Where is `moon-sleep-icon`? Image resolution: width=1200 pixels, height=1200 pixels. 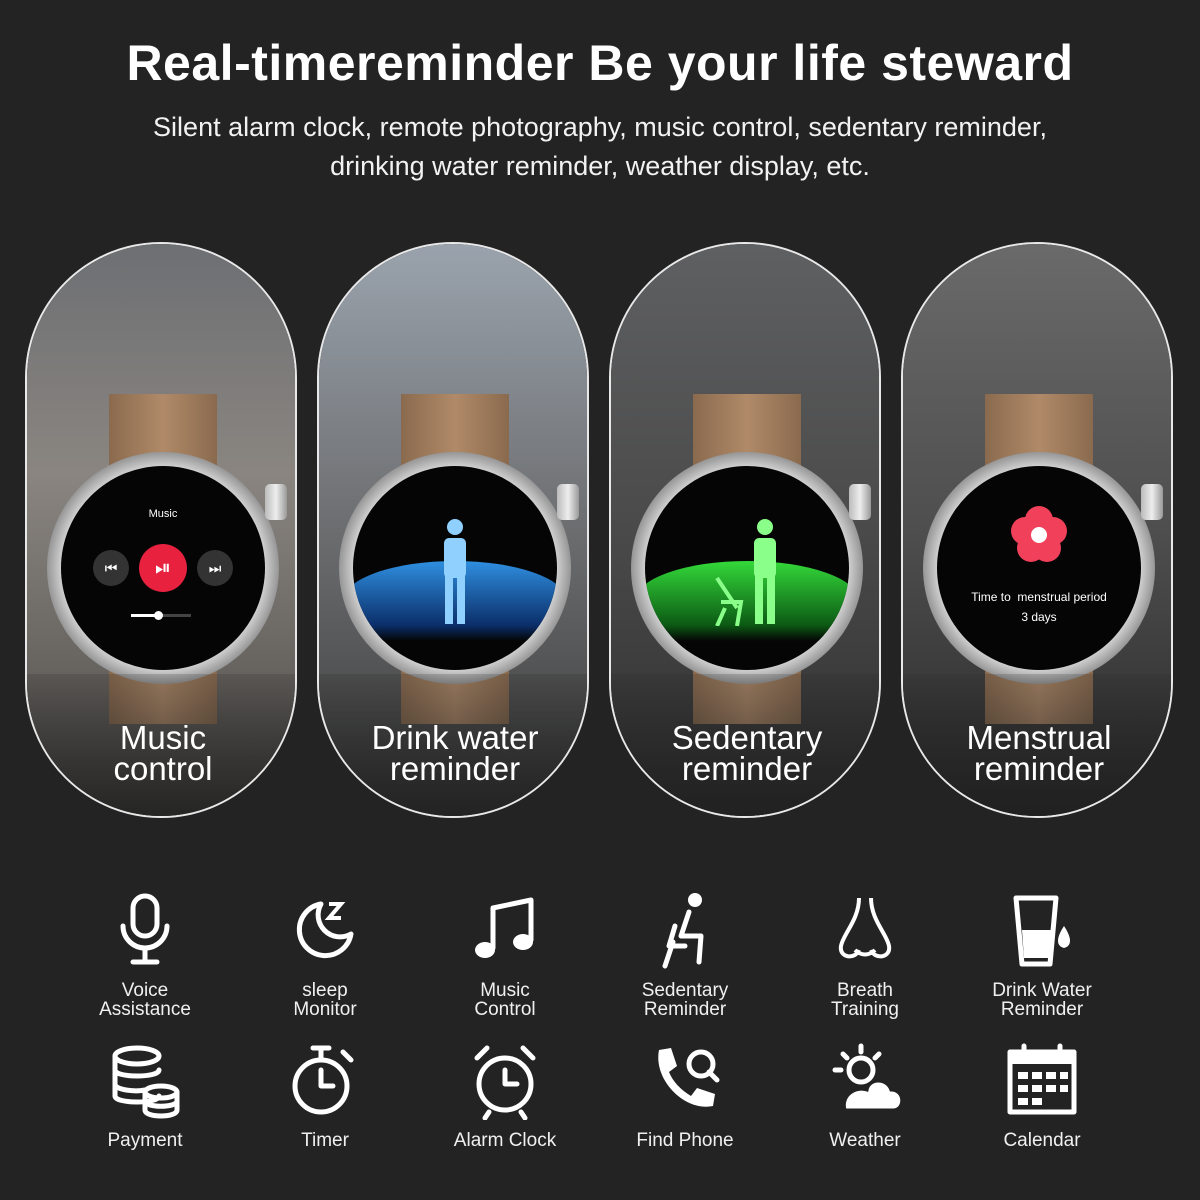
moon-sleep-icon is located at coordinates (325, 930).